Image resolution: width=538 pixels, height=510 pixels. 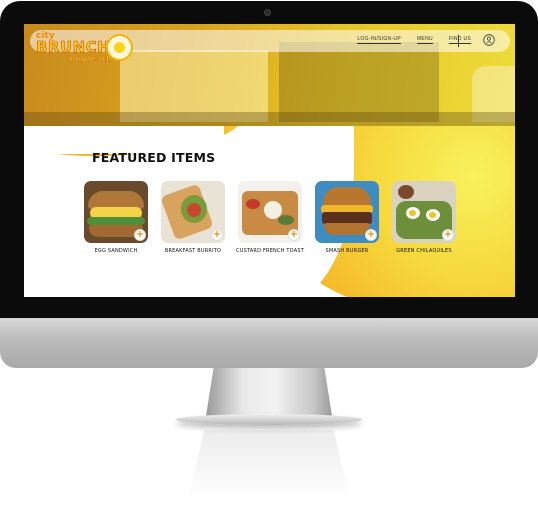 I want to click on featured-item-egg-sandwich: + EGG SANDWICH, so click(x=117, y=217).